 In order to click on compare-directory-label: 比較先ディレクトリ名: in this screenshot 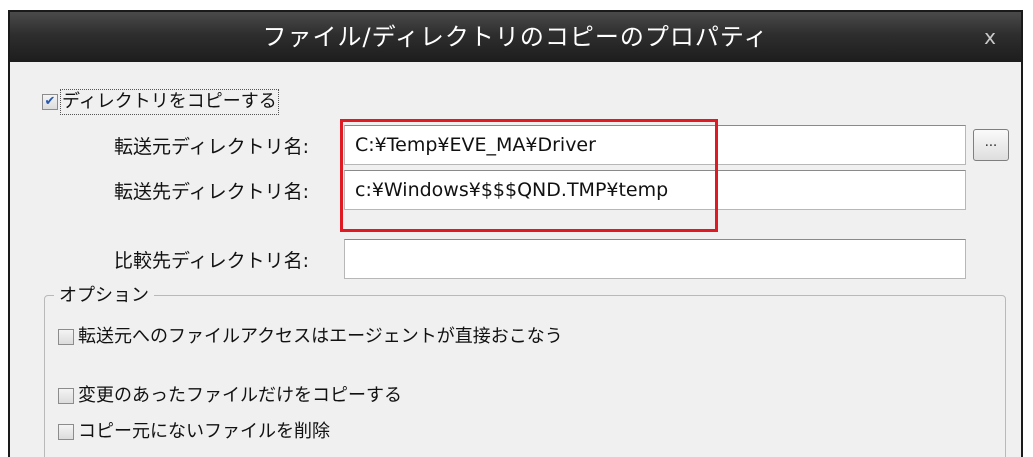, I will do `click(212, 261)`.